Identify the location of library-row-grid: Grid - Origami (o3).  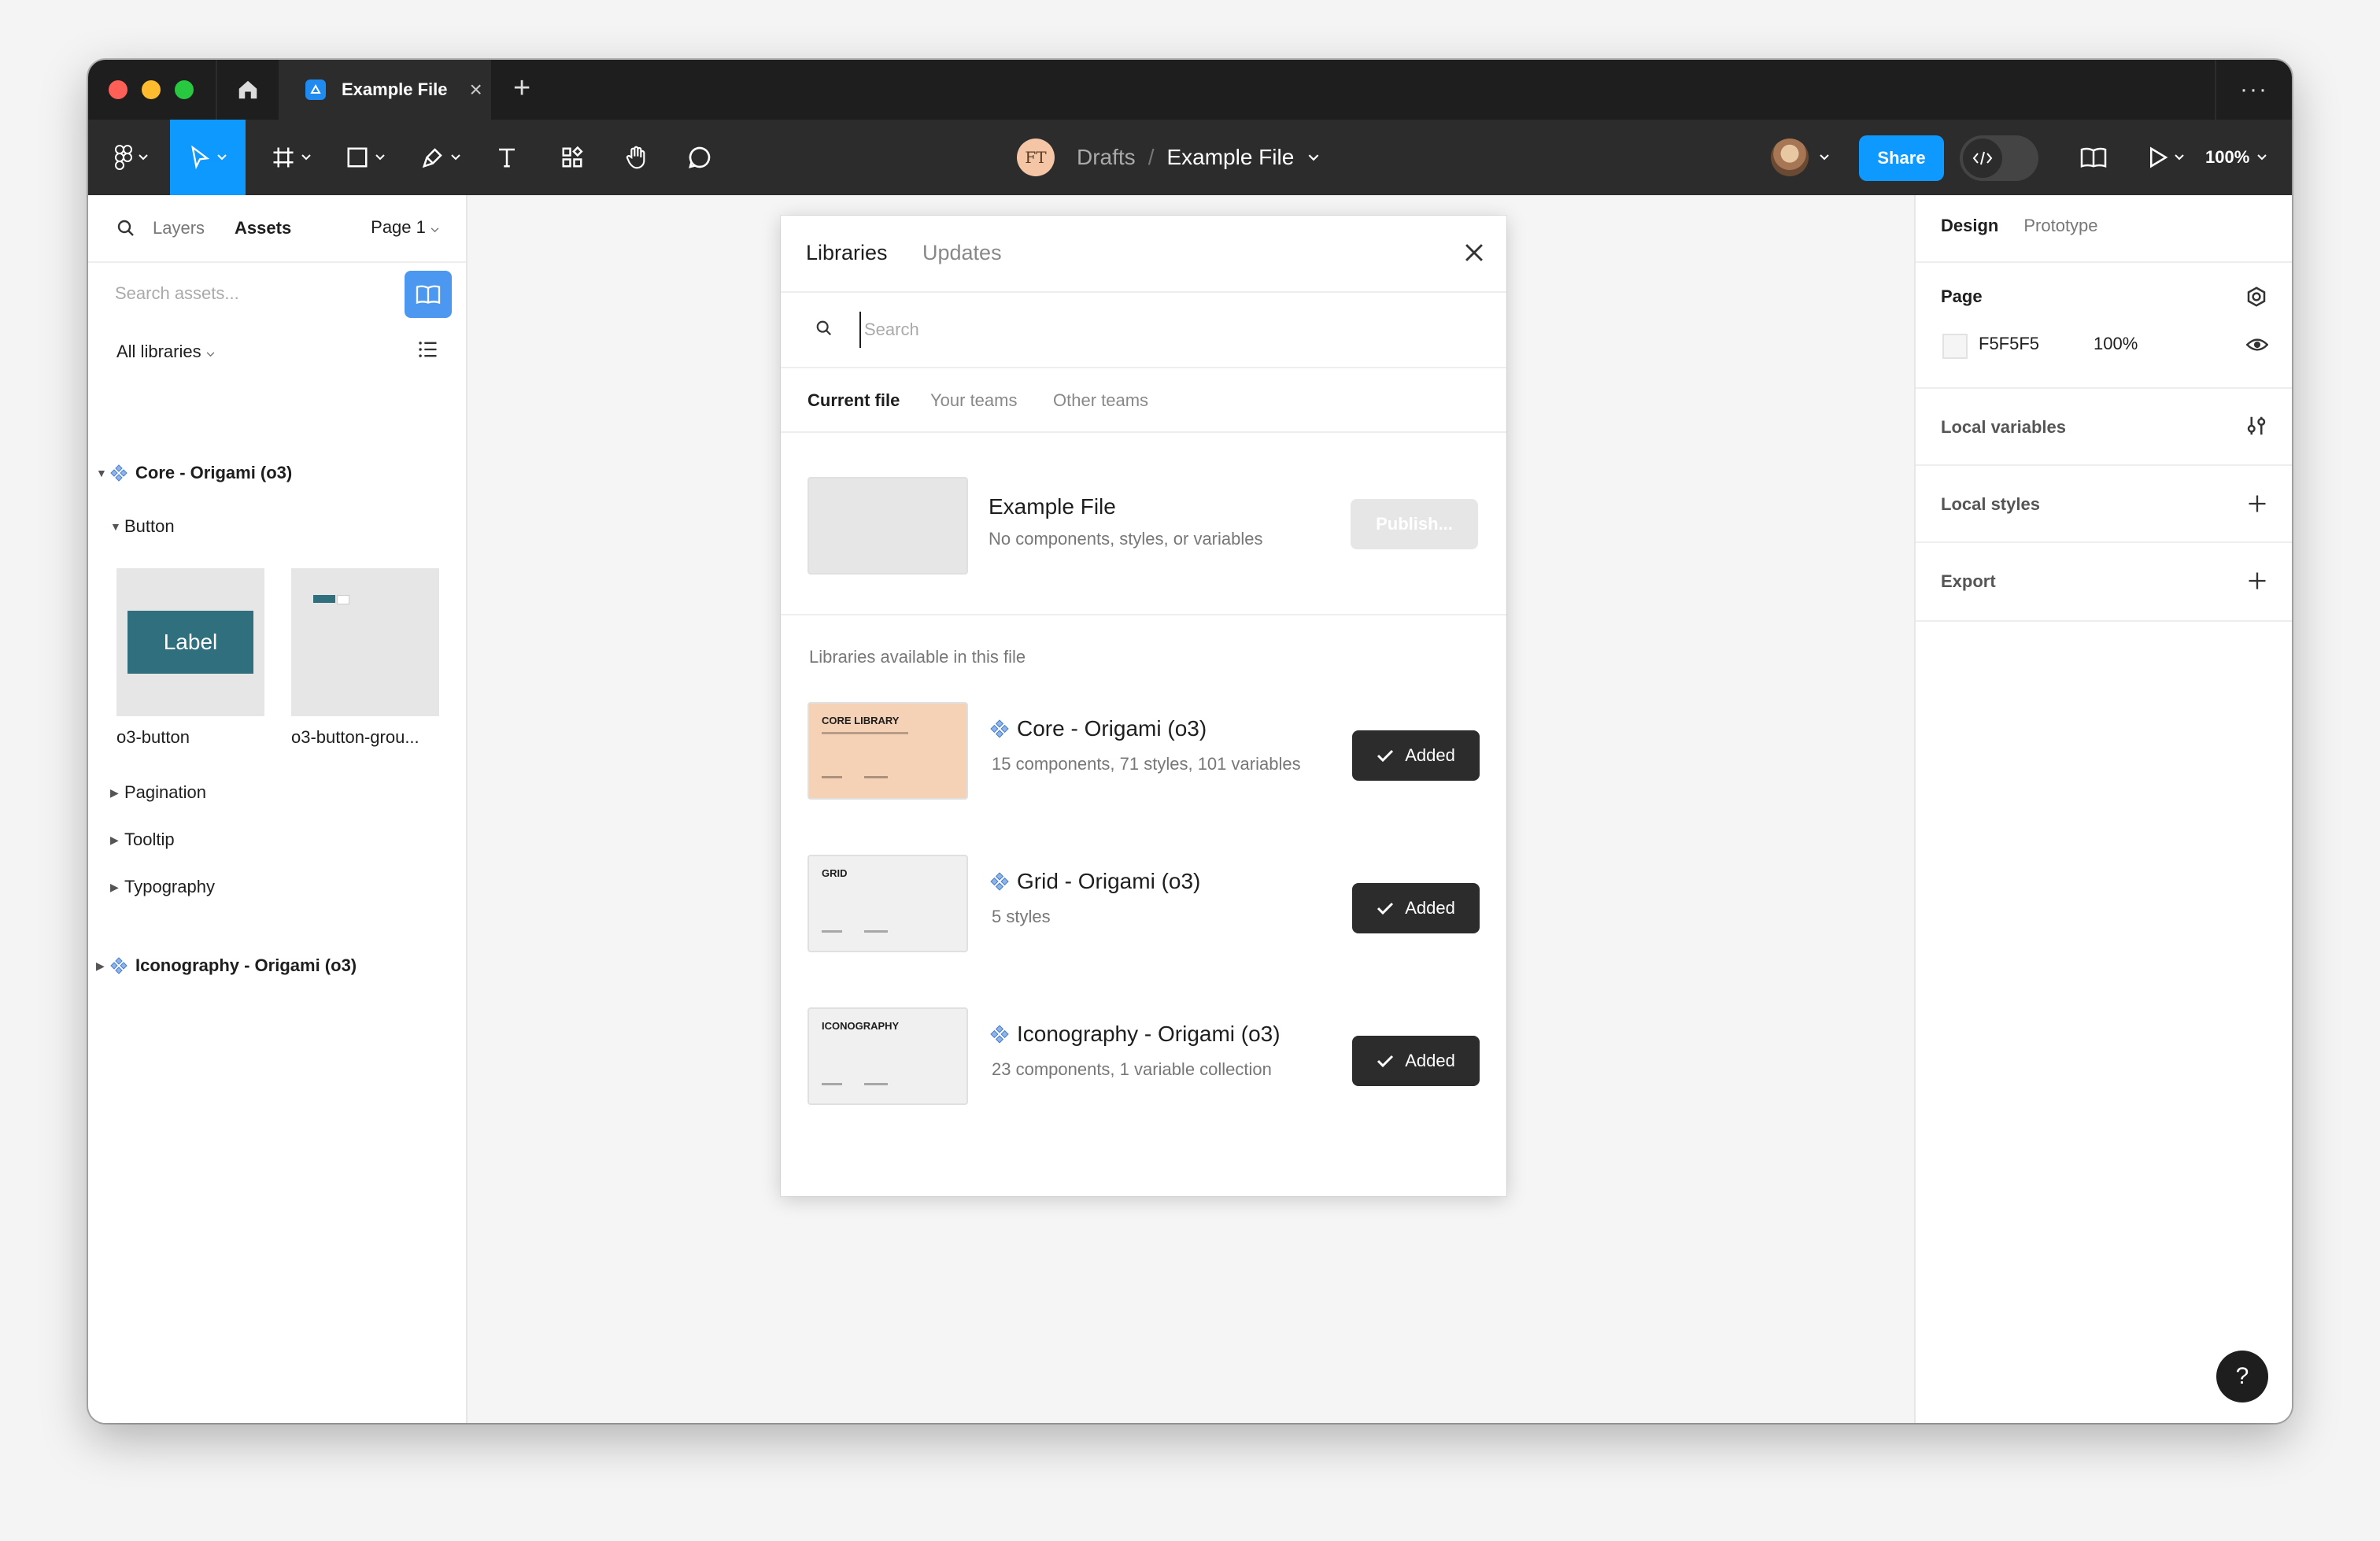
(1095, 881).